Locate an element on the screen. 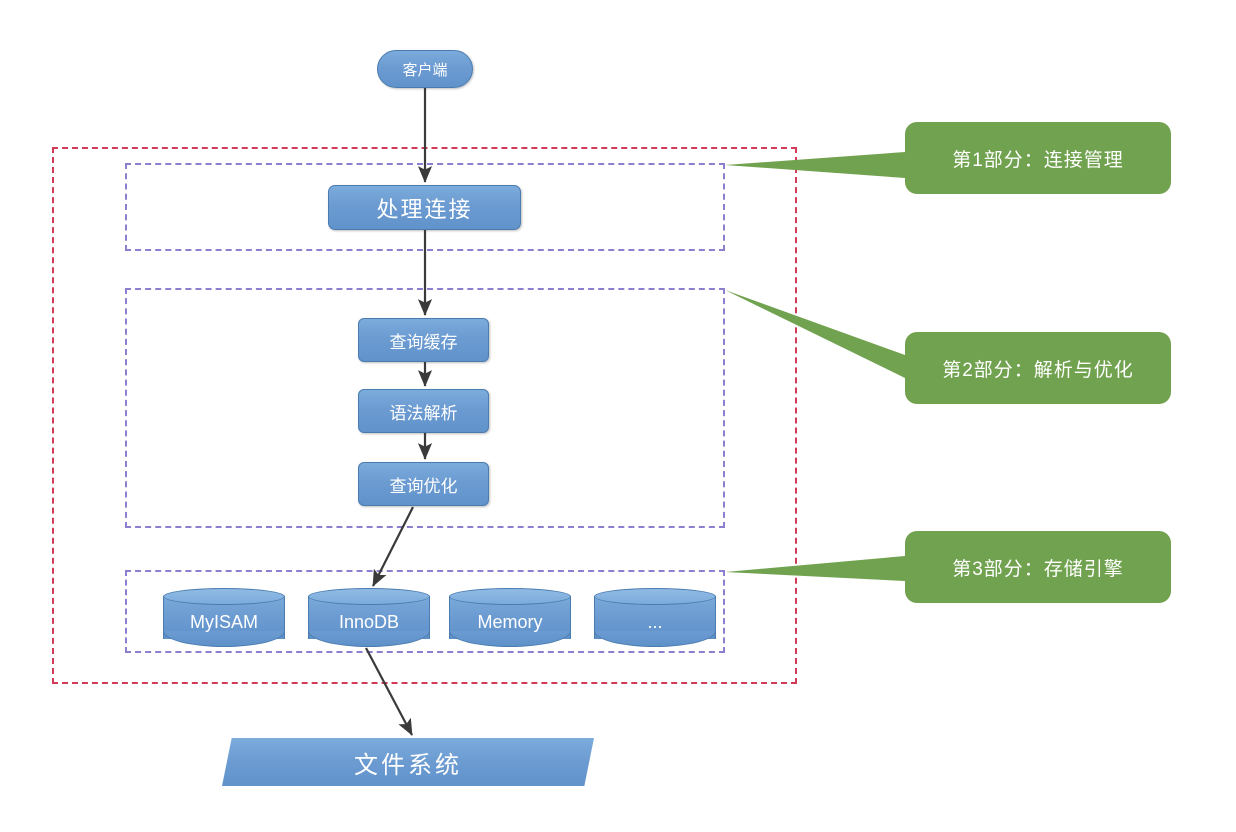 Image resolution: width=1236 pixels, height=832 pixels. node-query-optimize: 查询优化 is located at coordinates (423, 484).